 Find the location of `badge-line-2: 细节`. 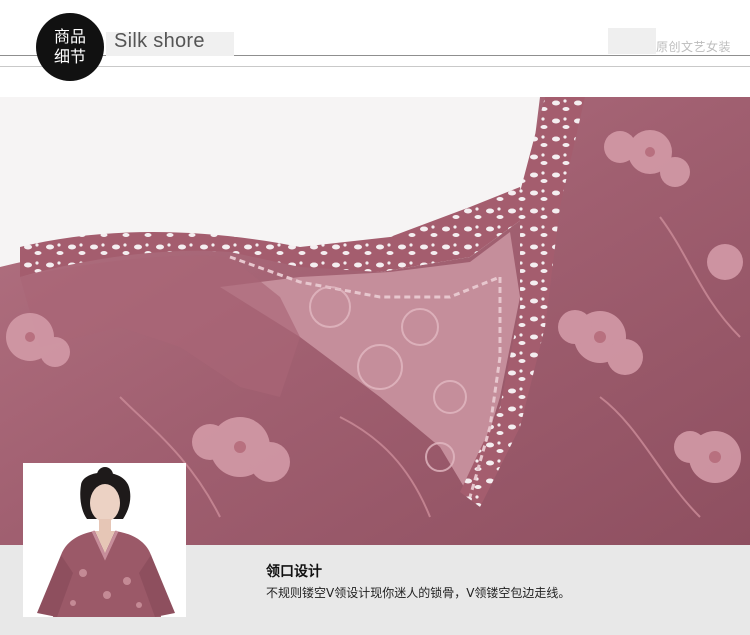

badge-line-2: 细节 is located at coordinates (69, 56).